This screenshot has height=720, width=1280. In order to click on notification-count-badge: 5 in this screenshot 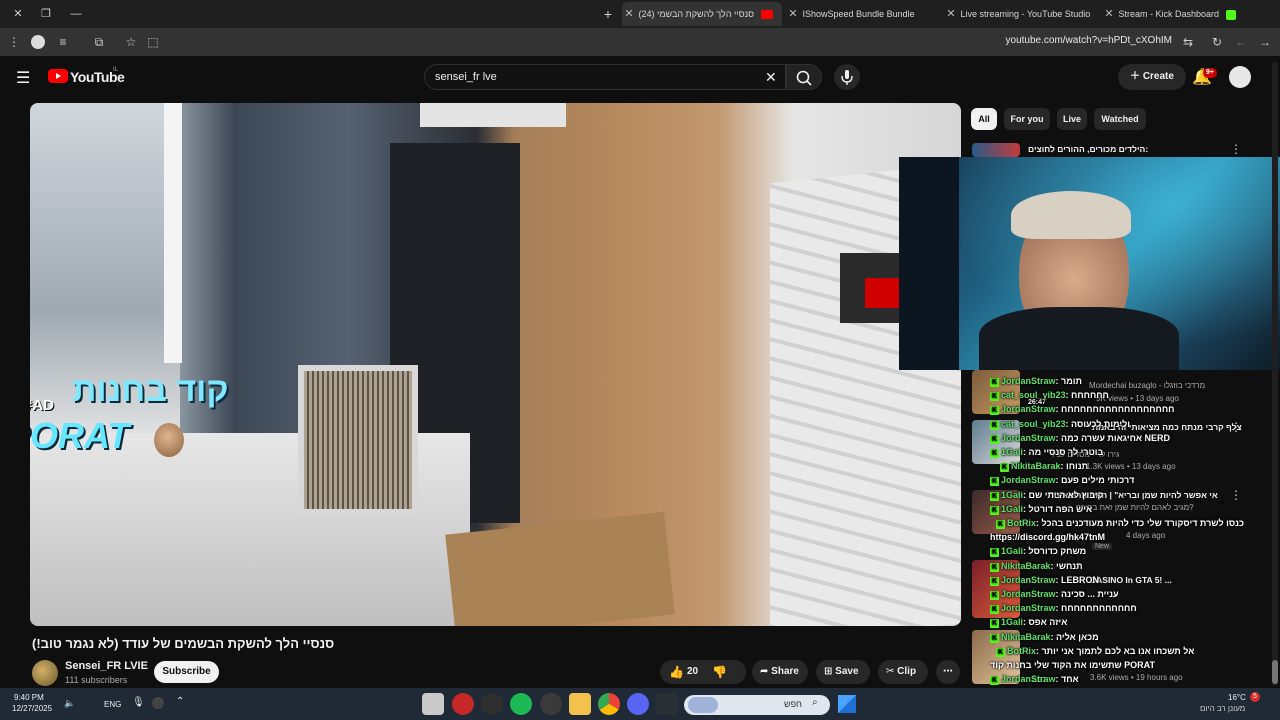, I will do `click(1255, 697)`.